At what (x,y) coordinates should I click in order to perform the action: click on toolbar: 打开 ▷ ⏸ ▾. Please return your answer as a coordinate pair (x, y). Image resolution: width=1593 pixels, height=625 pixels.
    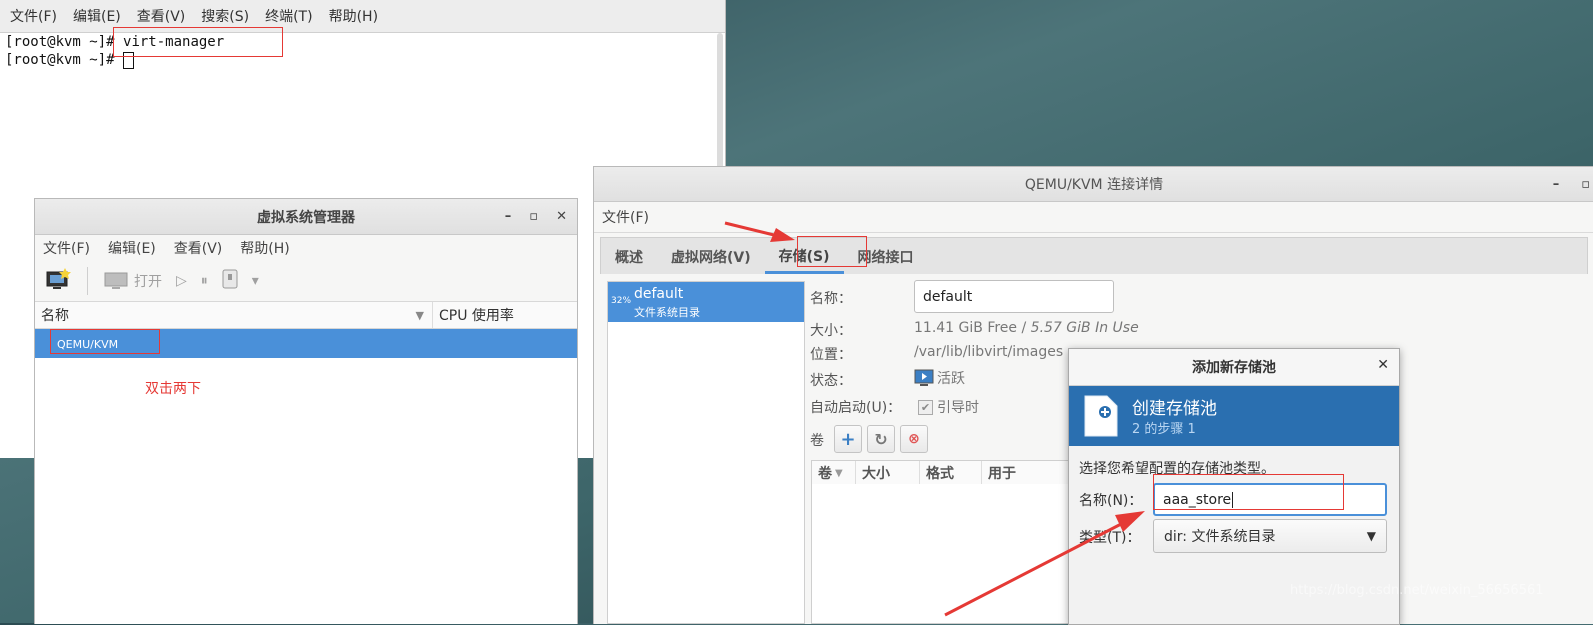
    Looking at the image, I should click on (306, 281).